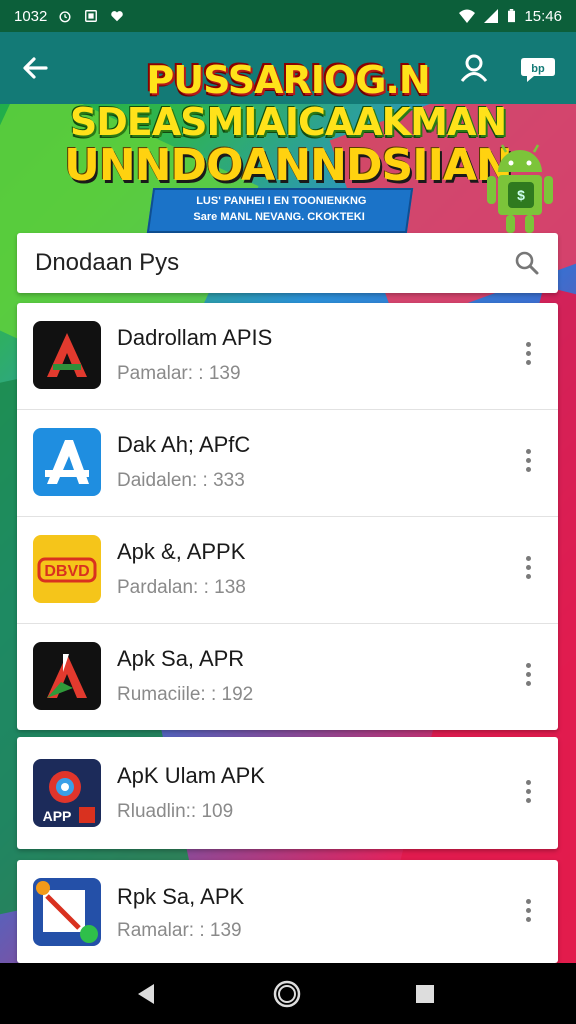 The height and width of the screenshot is (1024, 576). I want to click on list-item: Dak Ah; APfC Daidalen: : 333, so click(287, 463).